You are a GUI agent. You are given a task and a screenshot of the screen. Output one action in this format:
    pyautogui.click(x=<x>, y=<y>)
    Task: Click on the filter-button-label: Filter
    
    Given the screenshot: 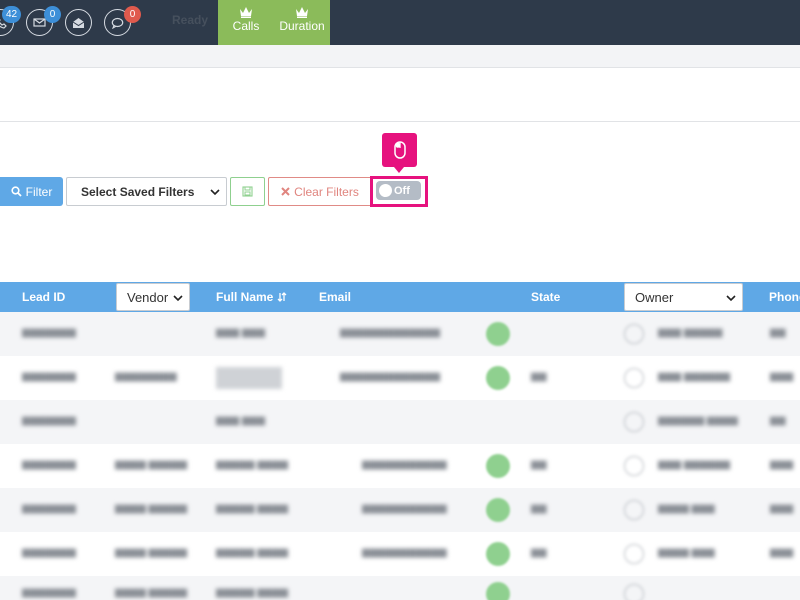 What is the action you would take?
    pyautogui.click(x=39, y=191)
    